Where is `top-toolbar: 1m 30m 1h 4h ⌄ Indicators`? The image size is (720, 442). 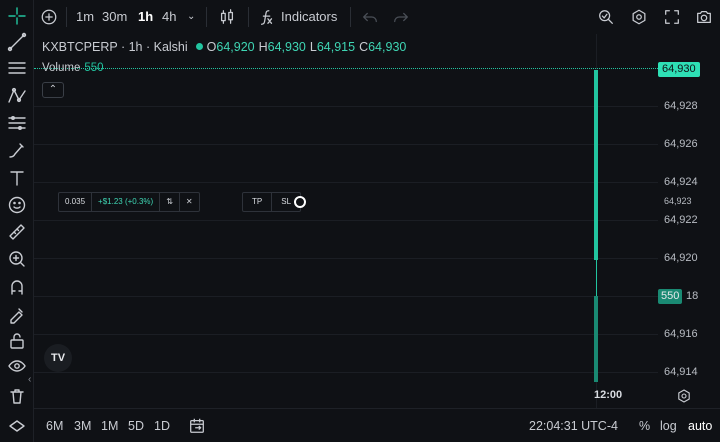 top-toolbar: 1m 30m 1h 4h ⌄ Indicators is located at coordinates (377, 17).